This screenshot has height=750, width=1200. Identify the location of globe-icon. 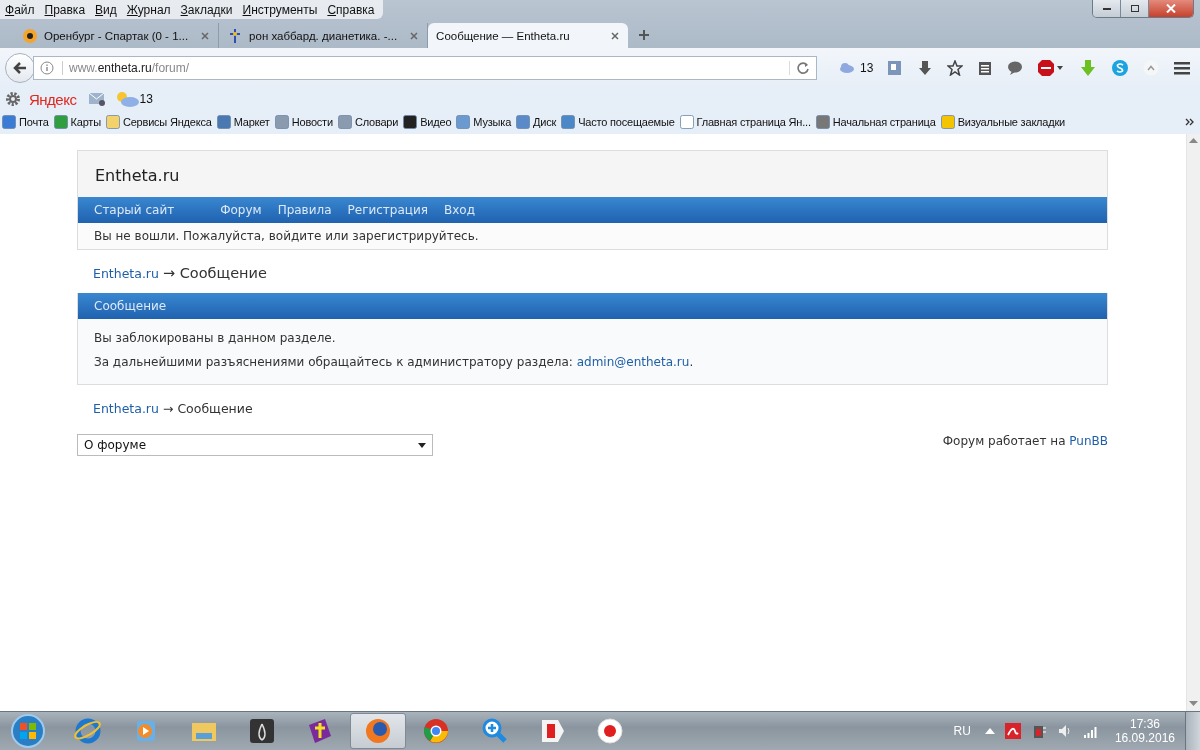
(88, 731).